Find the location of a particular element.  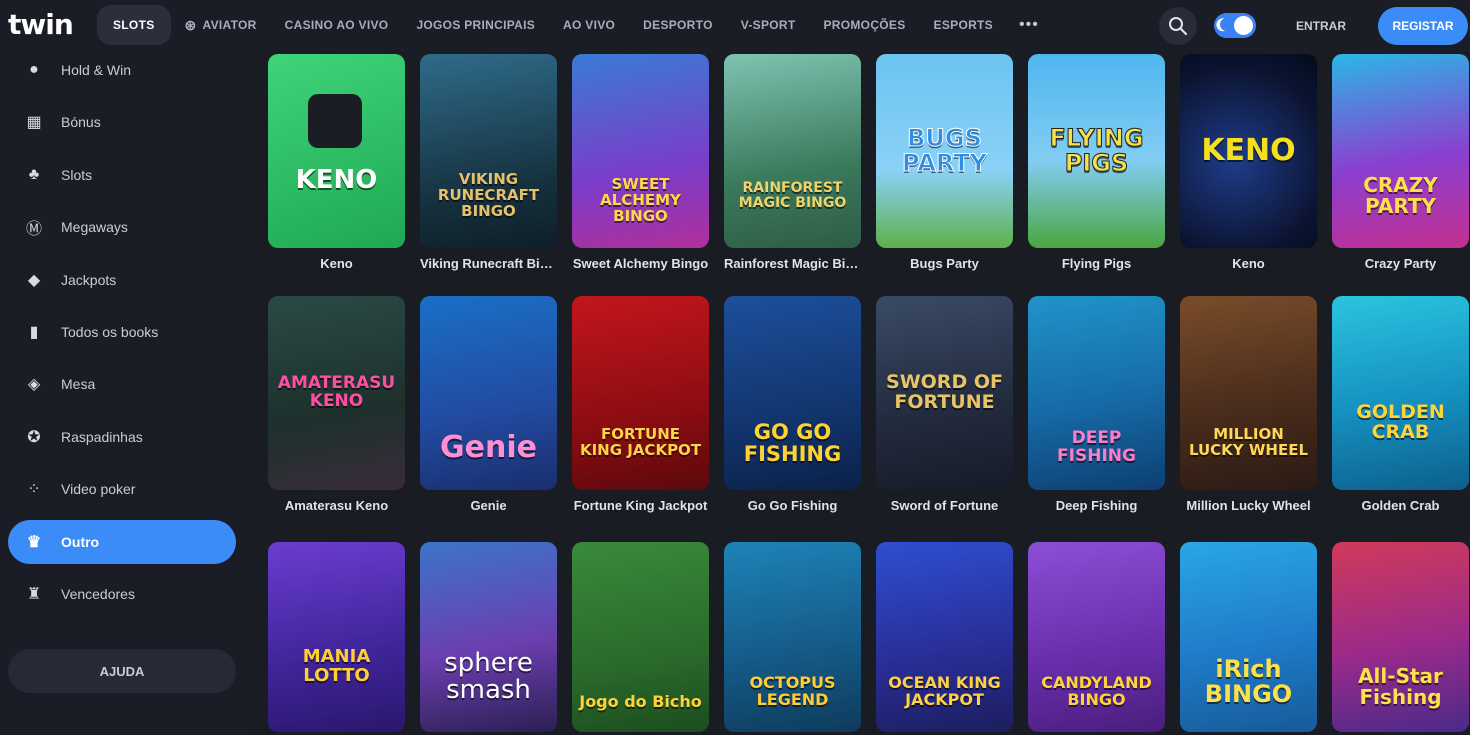

game-card: CRAZY PARTY Crazy Party is located at coordinates (1400, 164).